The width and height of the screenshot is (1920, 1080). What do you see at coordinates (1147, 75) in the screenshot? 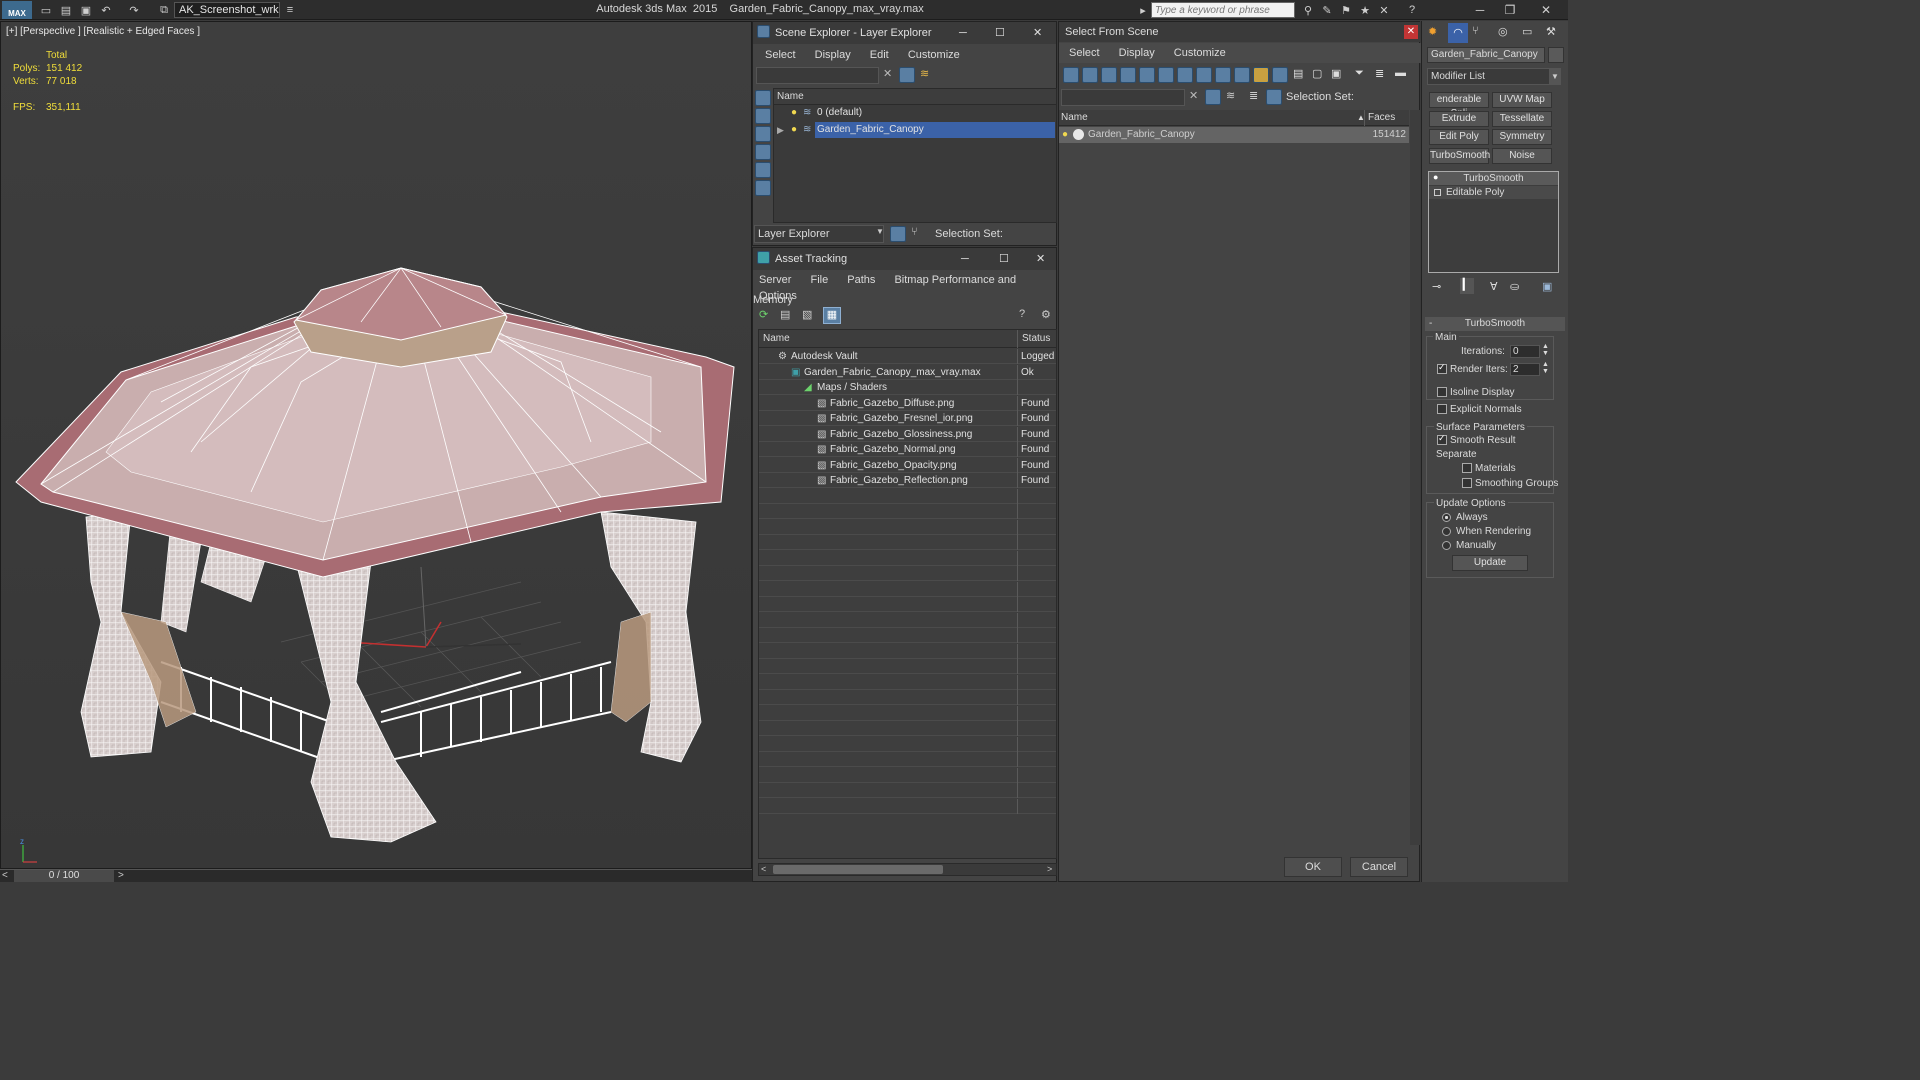
I see `display-helpers-icon` at bounding box center [1147, 75].